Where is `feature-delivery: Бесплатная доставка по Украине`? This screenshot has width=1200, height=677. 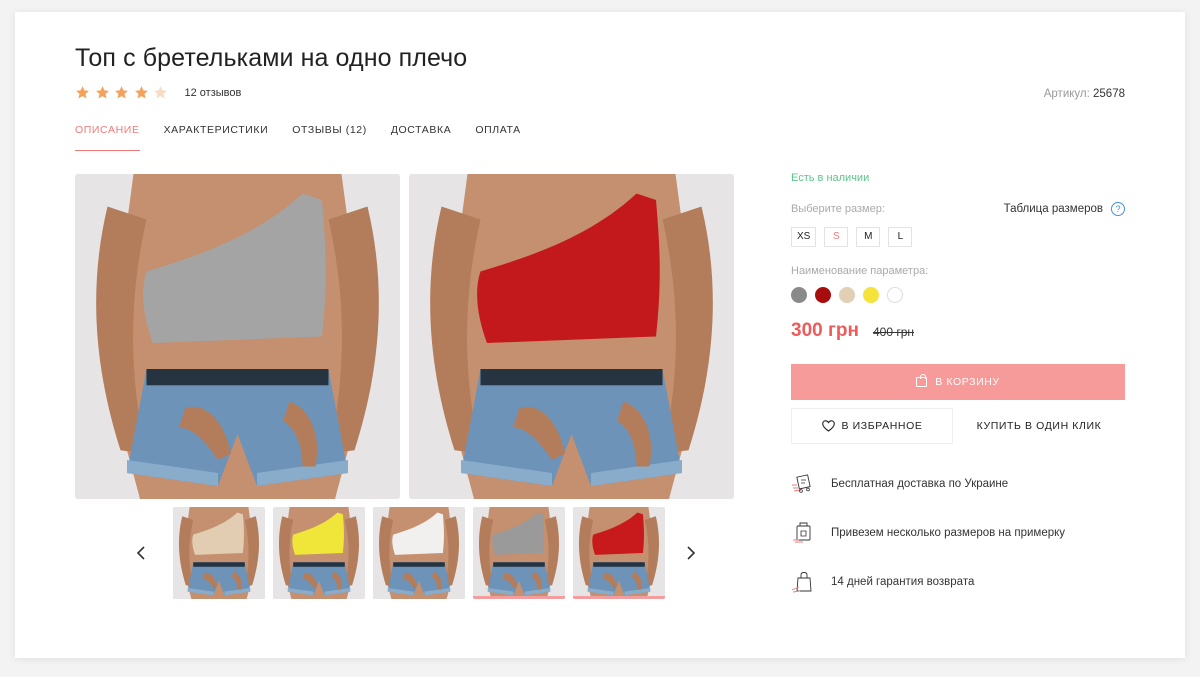
feature-delivery: Бесплатная доставка по Украине is located at coordinates (920, 484).